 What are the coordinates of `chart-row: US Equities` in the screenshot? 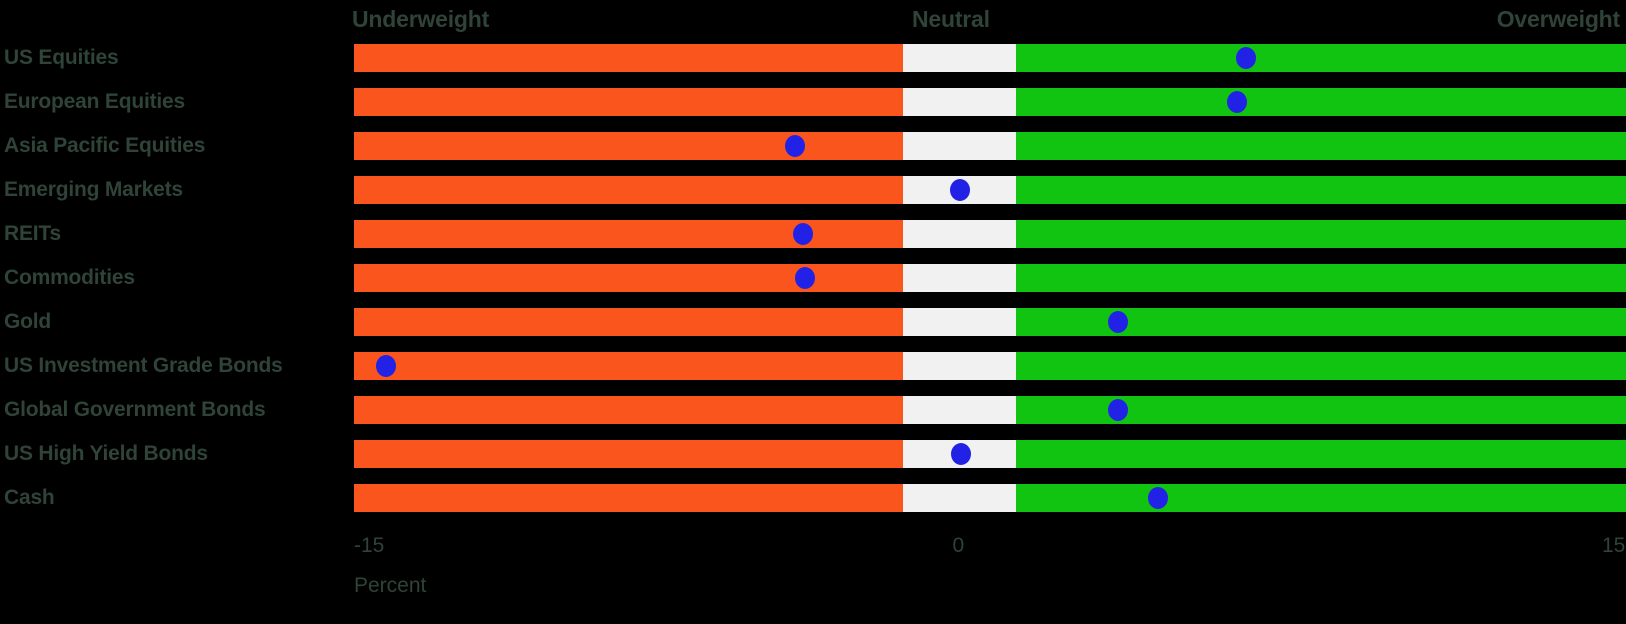 It's located at (813, 58).